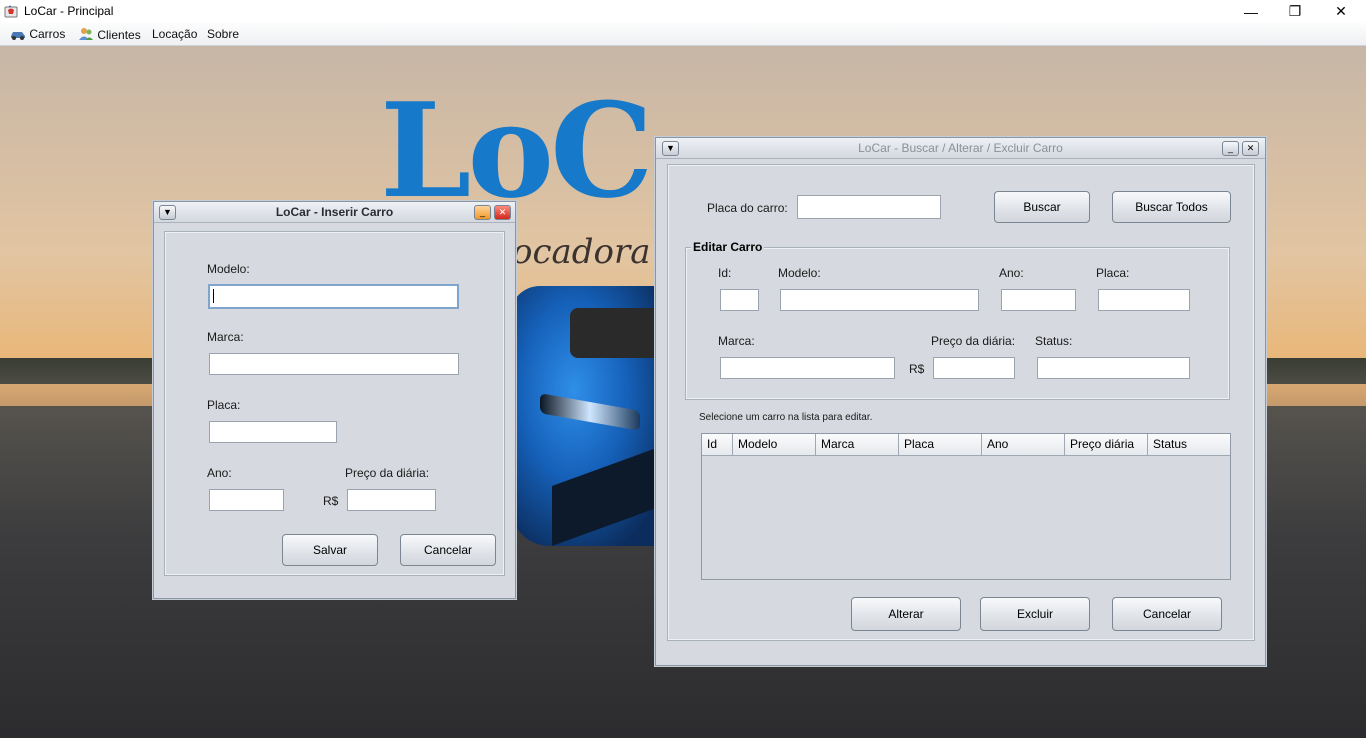 This screenshot has height=738, width=1366. I want to click on select-hint: Selecione um carro na lista para editar., so click(786, 417).